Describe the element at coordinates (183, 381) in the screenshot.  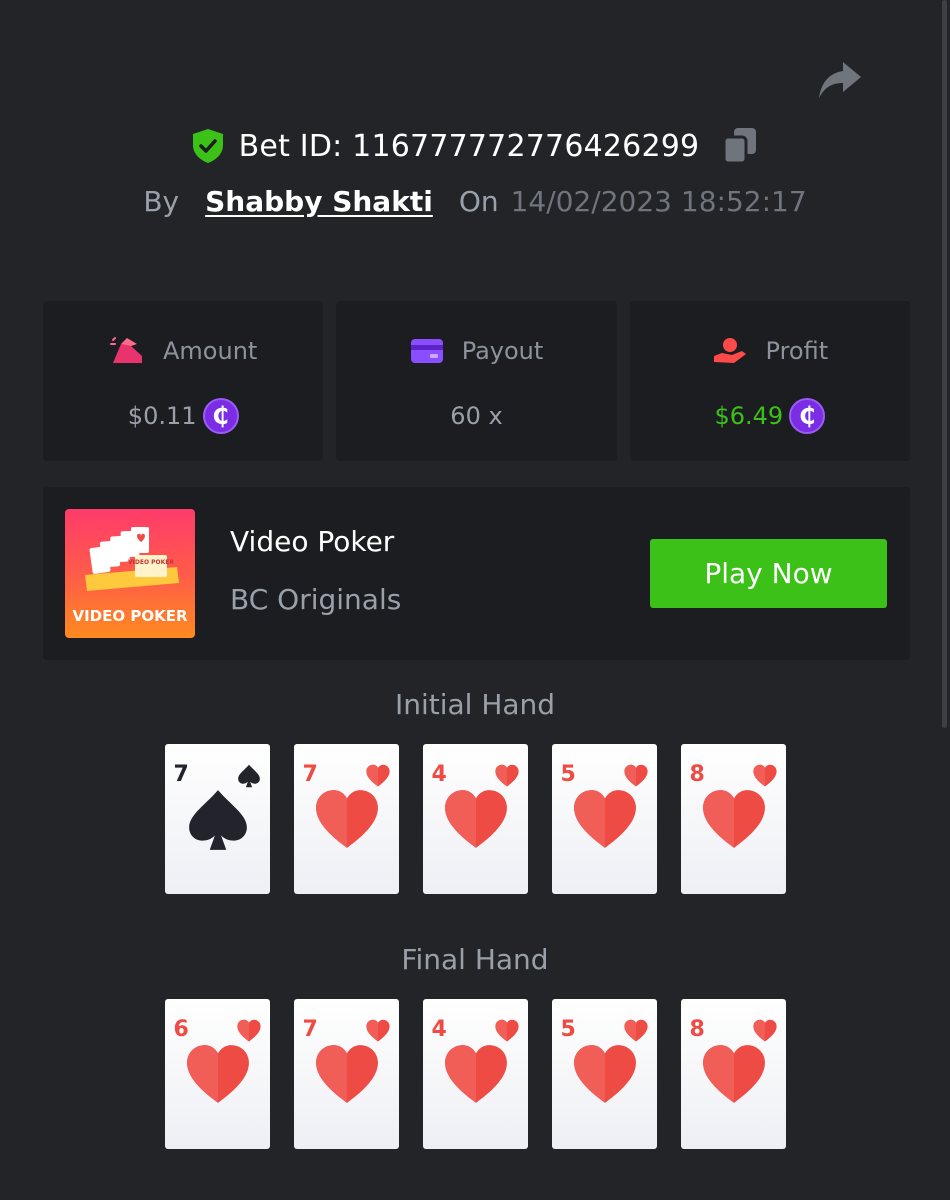
I see `amount-stat: Amount $0.11 ₵` at that location.